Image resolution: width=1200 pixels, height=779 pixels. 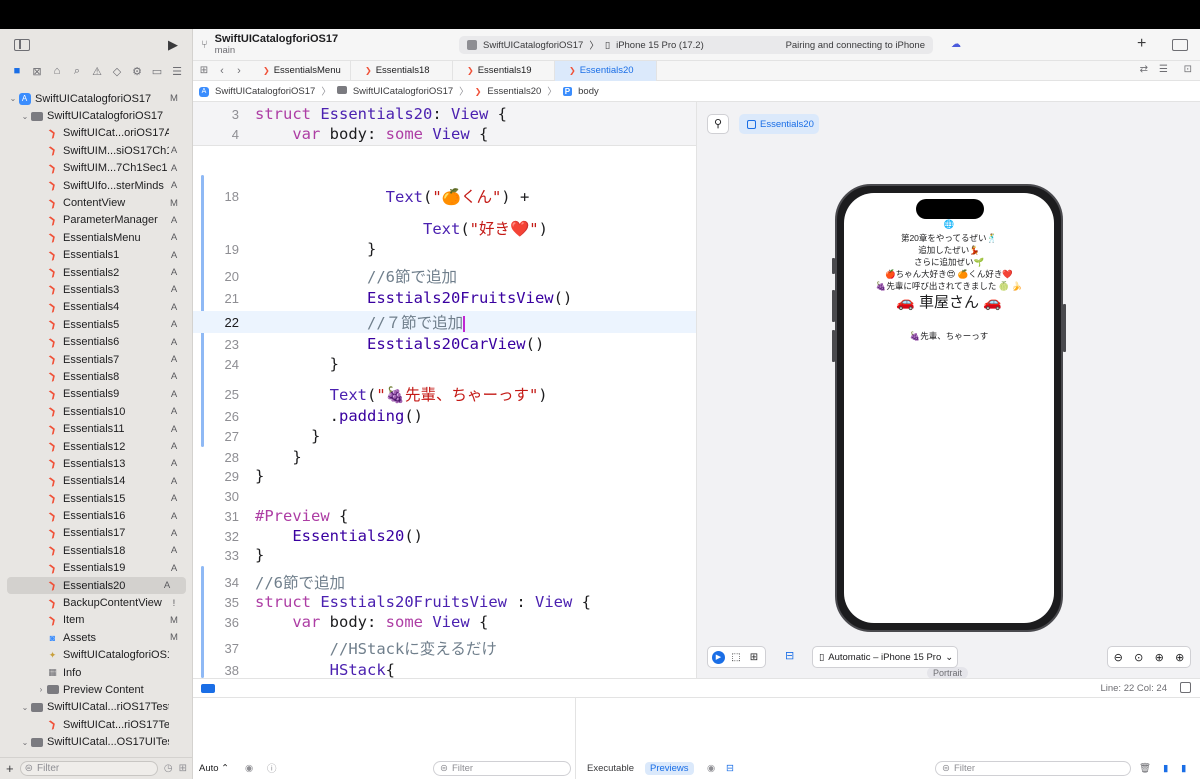 What do you see at coordinates (444, 602) in the screenshot?
I see `code-line: 35 struct Esstials20FruitsView : View {` at bounding box center [444, 602].